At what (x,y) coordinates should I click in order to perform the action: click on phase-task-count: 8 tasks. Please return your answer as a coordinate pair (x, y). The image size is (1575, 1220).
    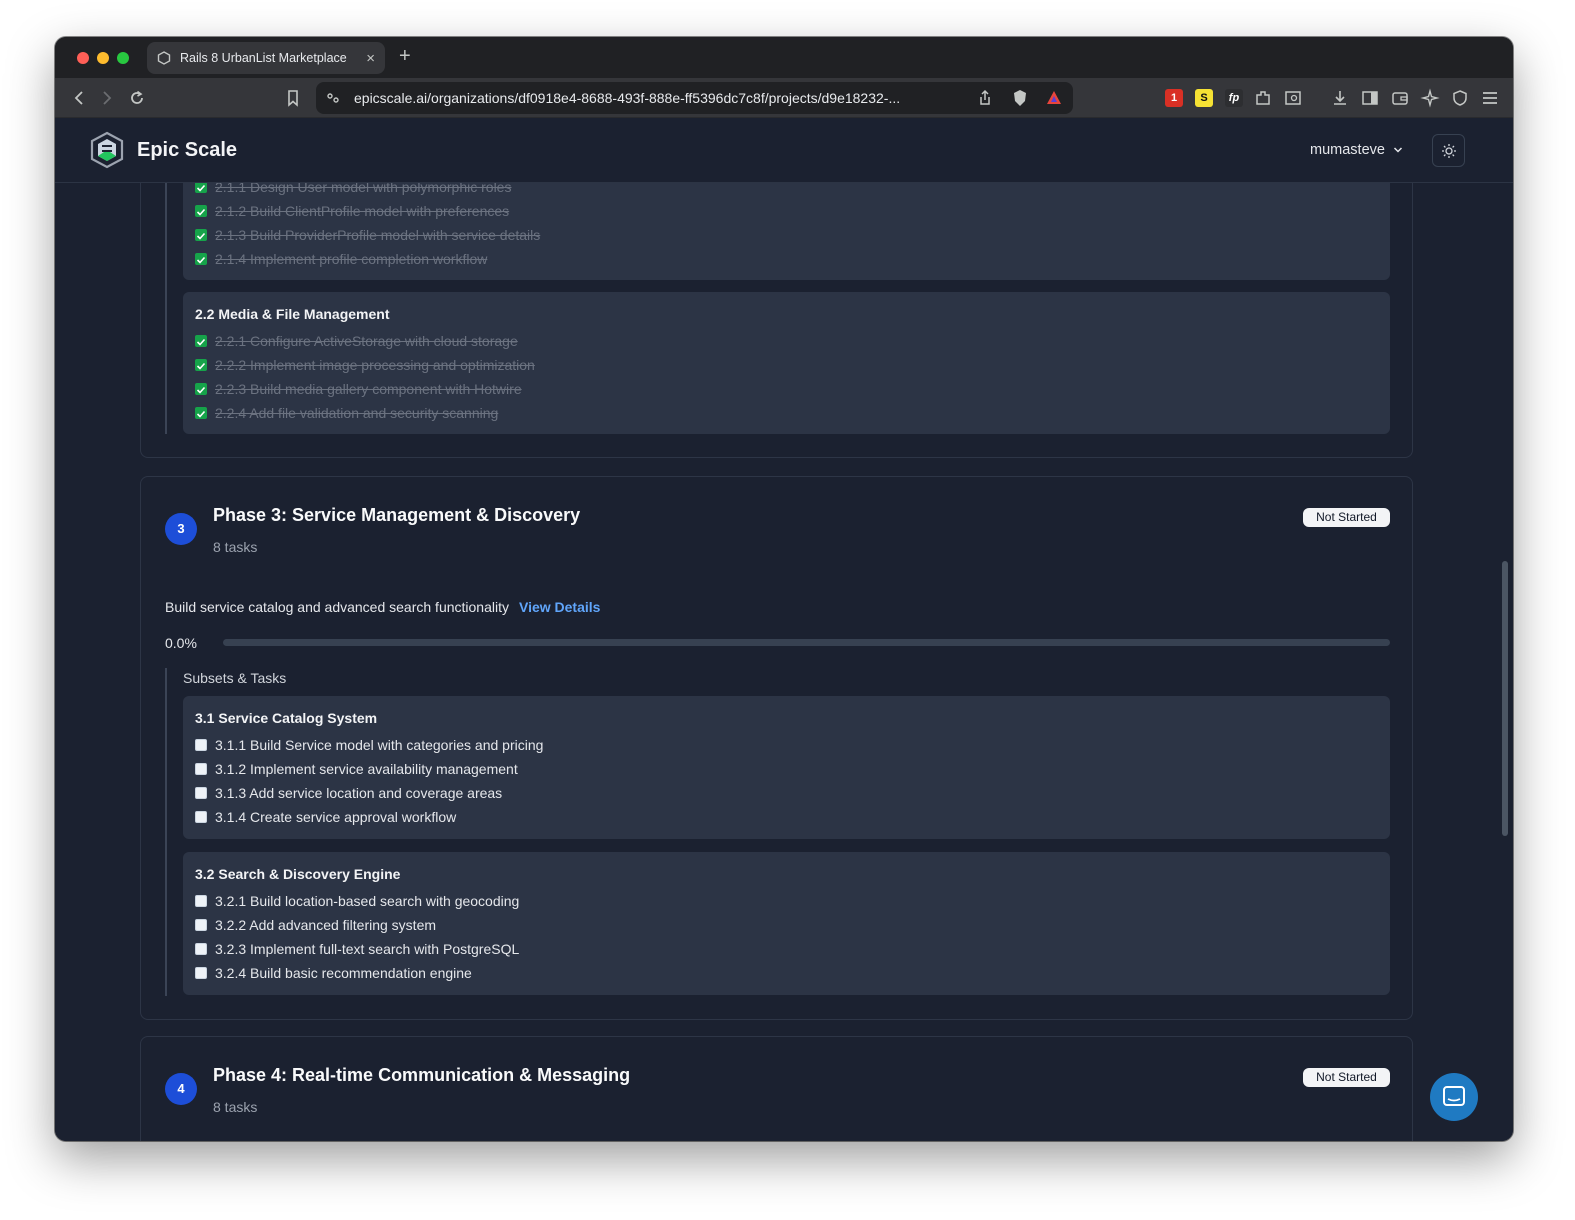
    Looking at the image, I should click on (235, 1107).